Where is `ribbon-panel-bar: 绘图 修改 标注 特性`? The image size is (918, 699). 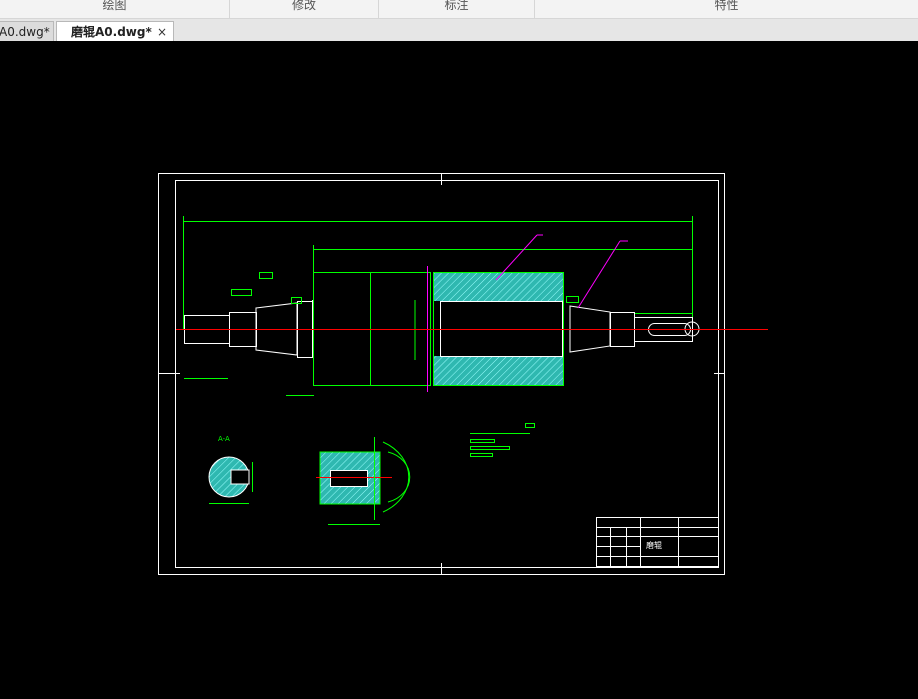 ribbon-panel-bar: 绘图 修改 标注 特性 is located at coordinates (459, 9).